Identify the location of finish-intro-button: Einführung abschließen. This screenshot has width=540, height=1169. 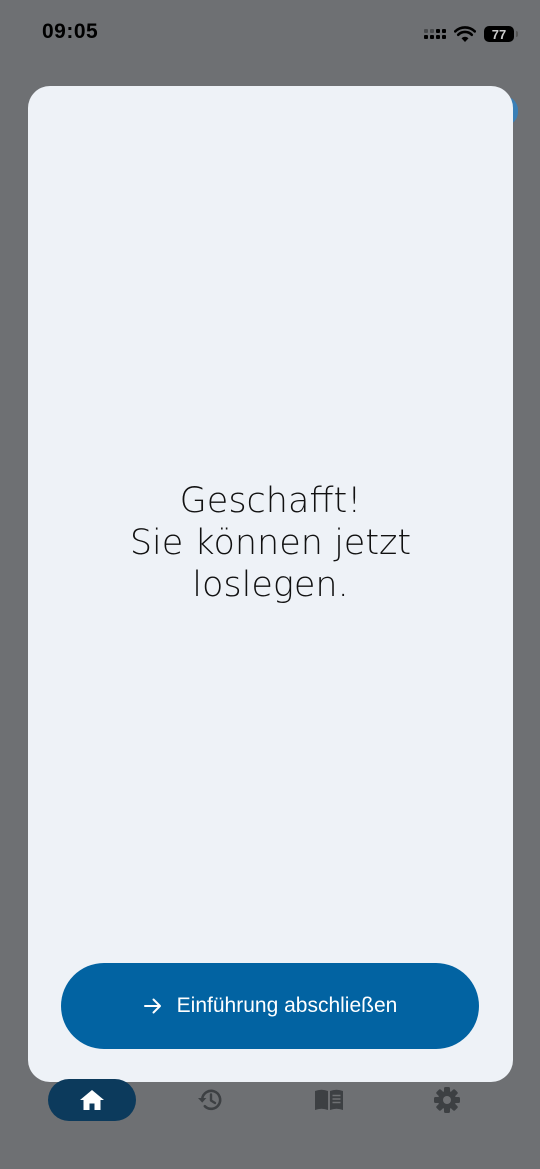
(270, 1006).